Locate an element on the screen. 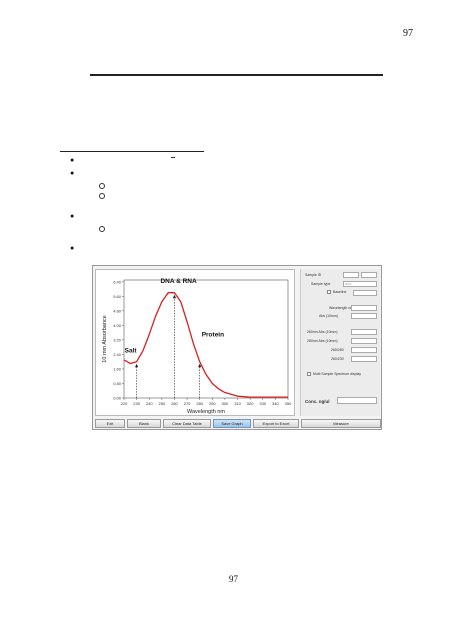 This screenshot has width=474, height=632. sample-id-label: Sample ID is located at coordinates (313, 275).